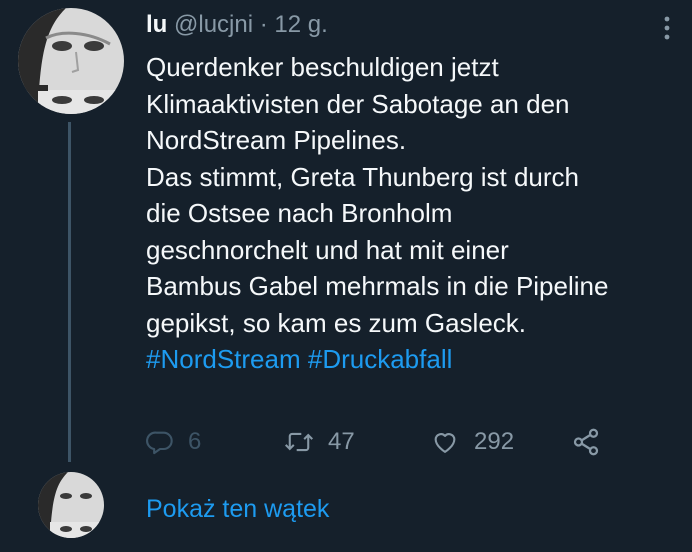  Describe the element at coordinates (380, 359) in the screenshot. I see `hashtag-link: #Druckabfall` at that location.